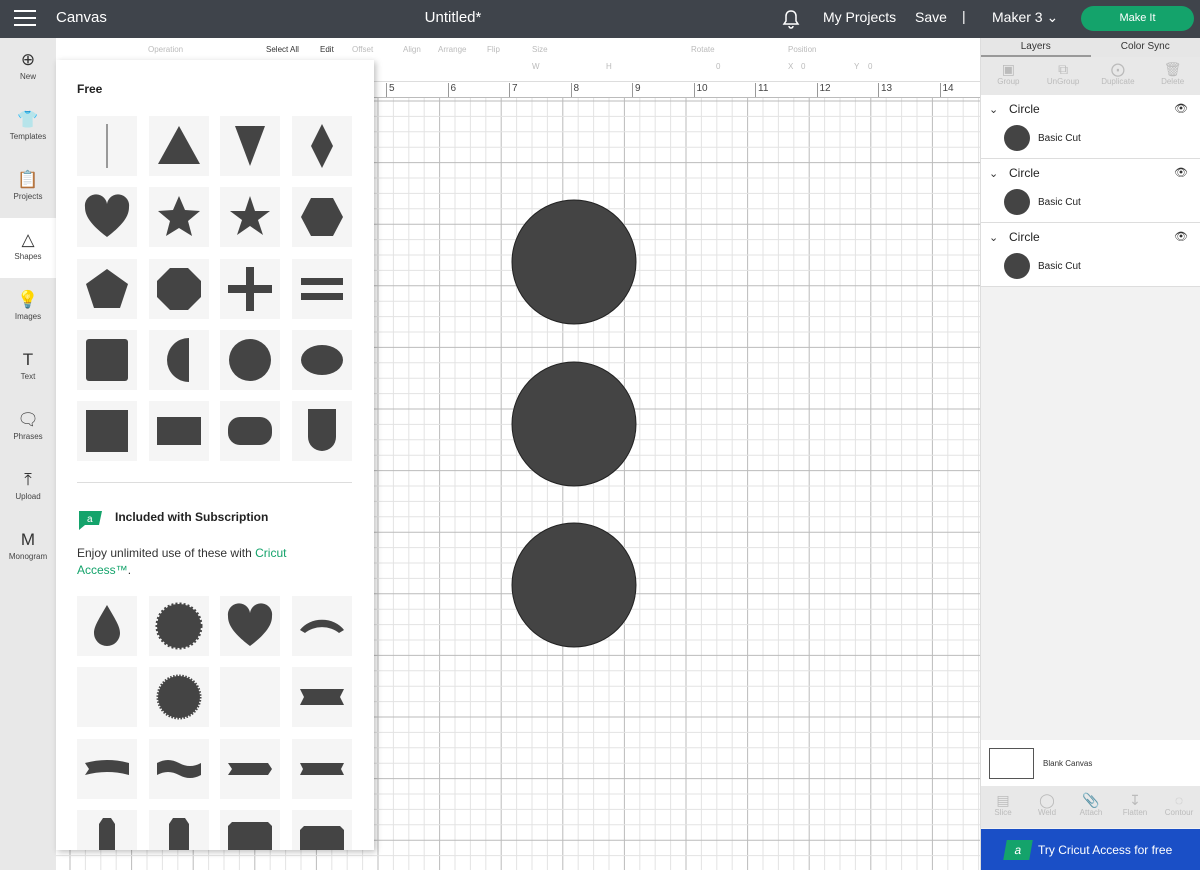  I want to click on subscription-desc: Enjoy unlimited use of these with, so click(166, 553).